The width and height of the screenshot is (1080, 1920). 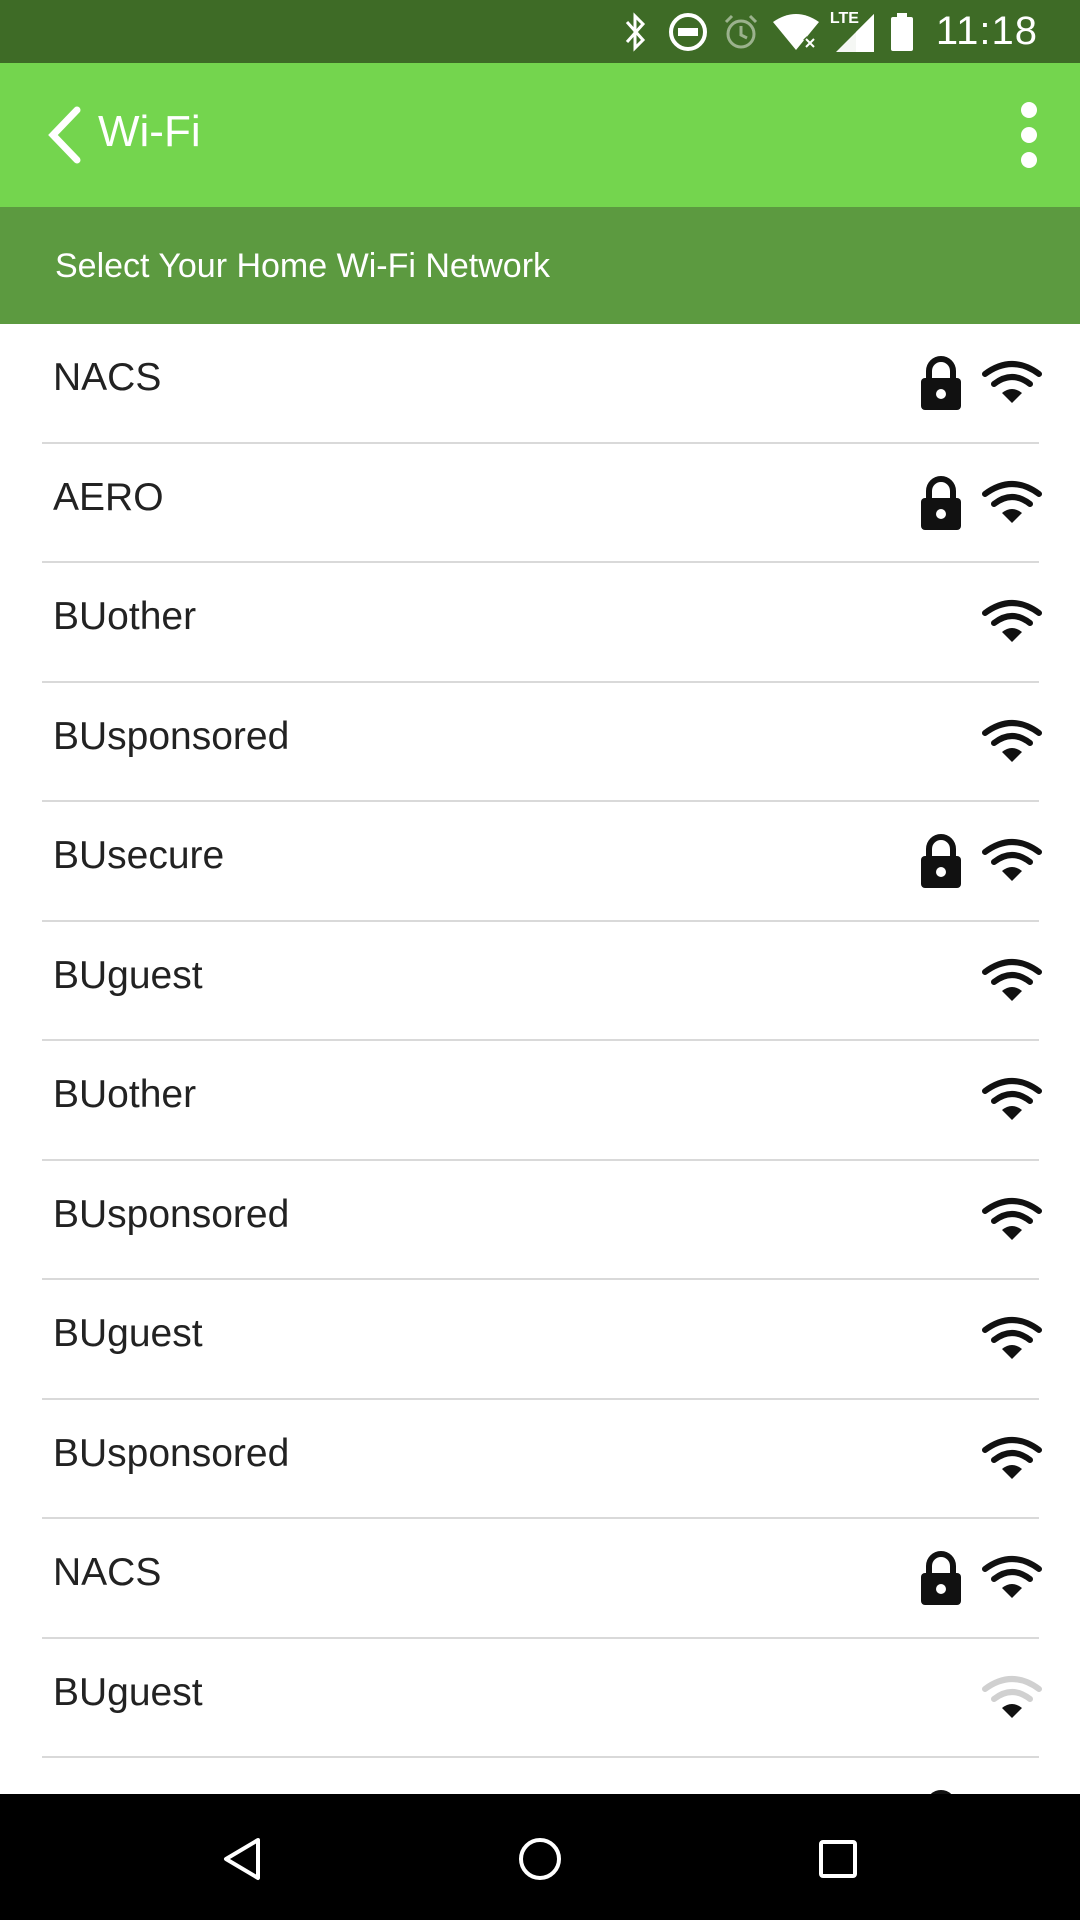 I want to click on network-row: AERO, so click(x=540, y=503).